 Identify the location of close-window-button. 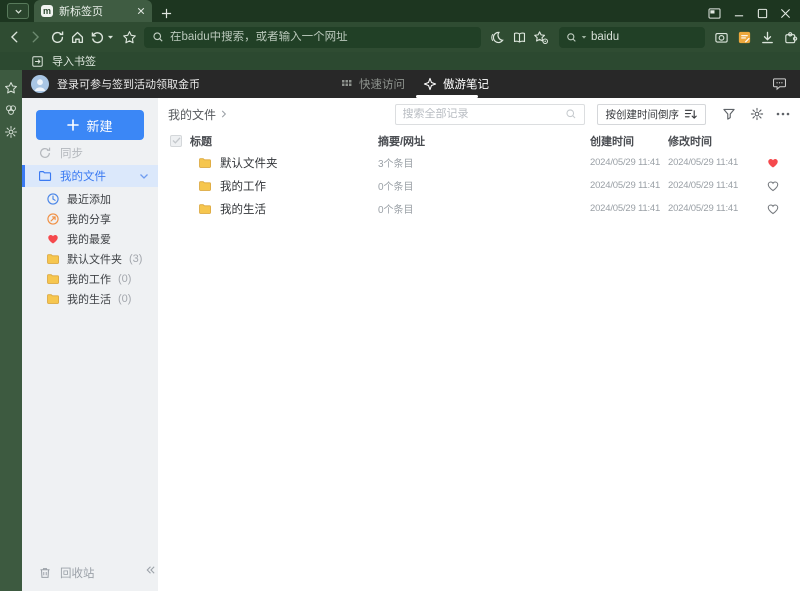
(785, 13).